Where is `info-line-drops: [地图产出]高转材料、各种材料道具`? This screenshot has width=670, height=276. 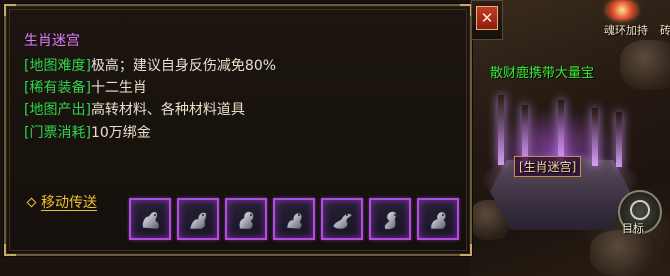 info-line-drops: [地图产出]高转材料、各种材料道具 is located at coordinates (134, 109).